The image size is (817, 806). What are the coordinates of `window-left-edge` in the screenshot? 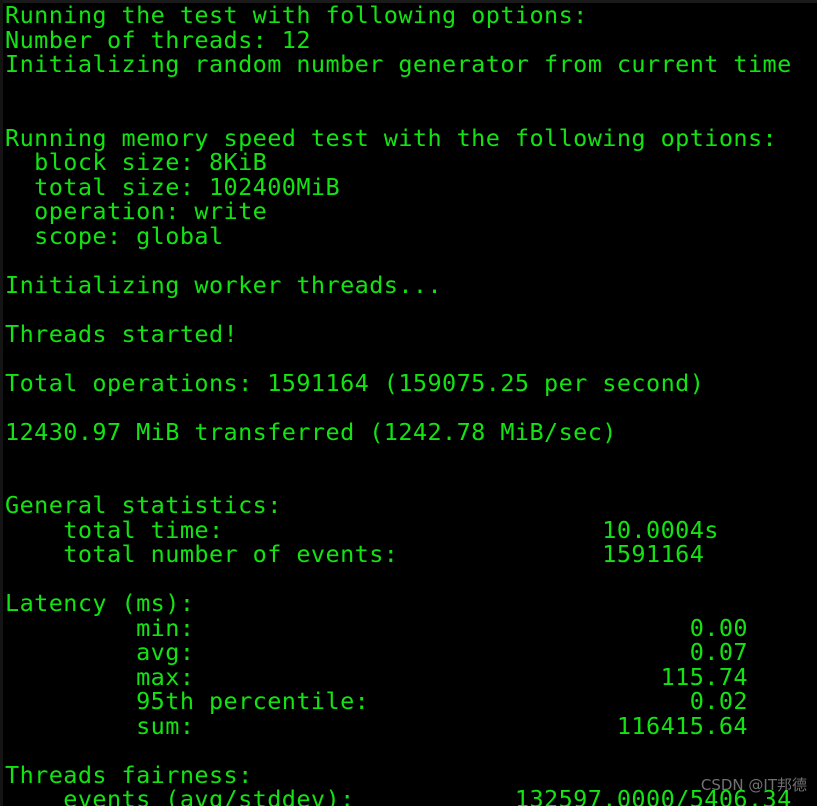 It's located at (1, 403).